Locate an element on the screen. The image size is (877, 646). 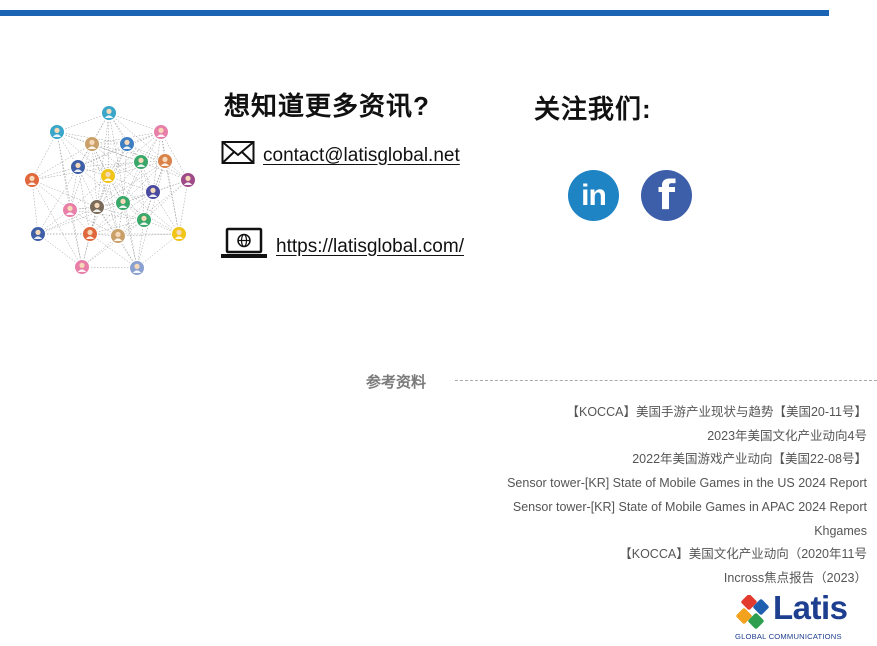
reference-item: Incross焦点报告（2023） is located at coordinates (795, 577).